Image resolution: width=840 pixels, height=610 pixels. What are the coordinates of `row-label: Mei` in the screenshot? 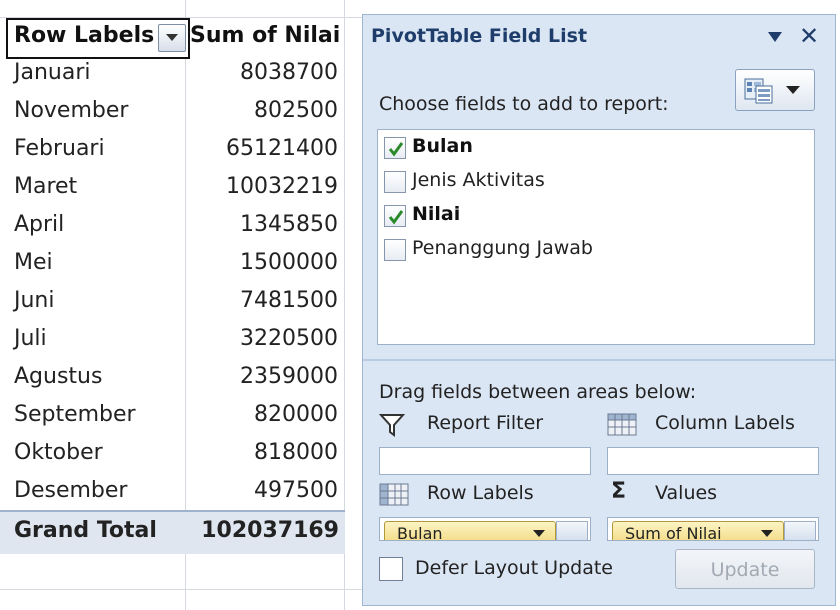 It's located at (33, 262).